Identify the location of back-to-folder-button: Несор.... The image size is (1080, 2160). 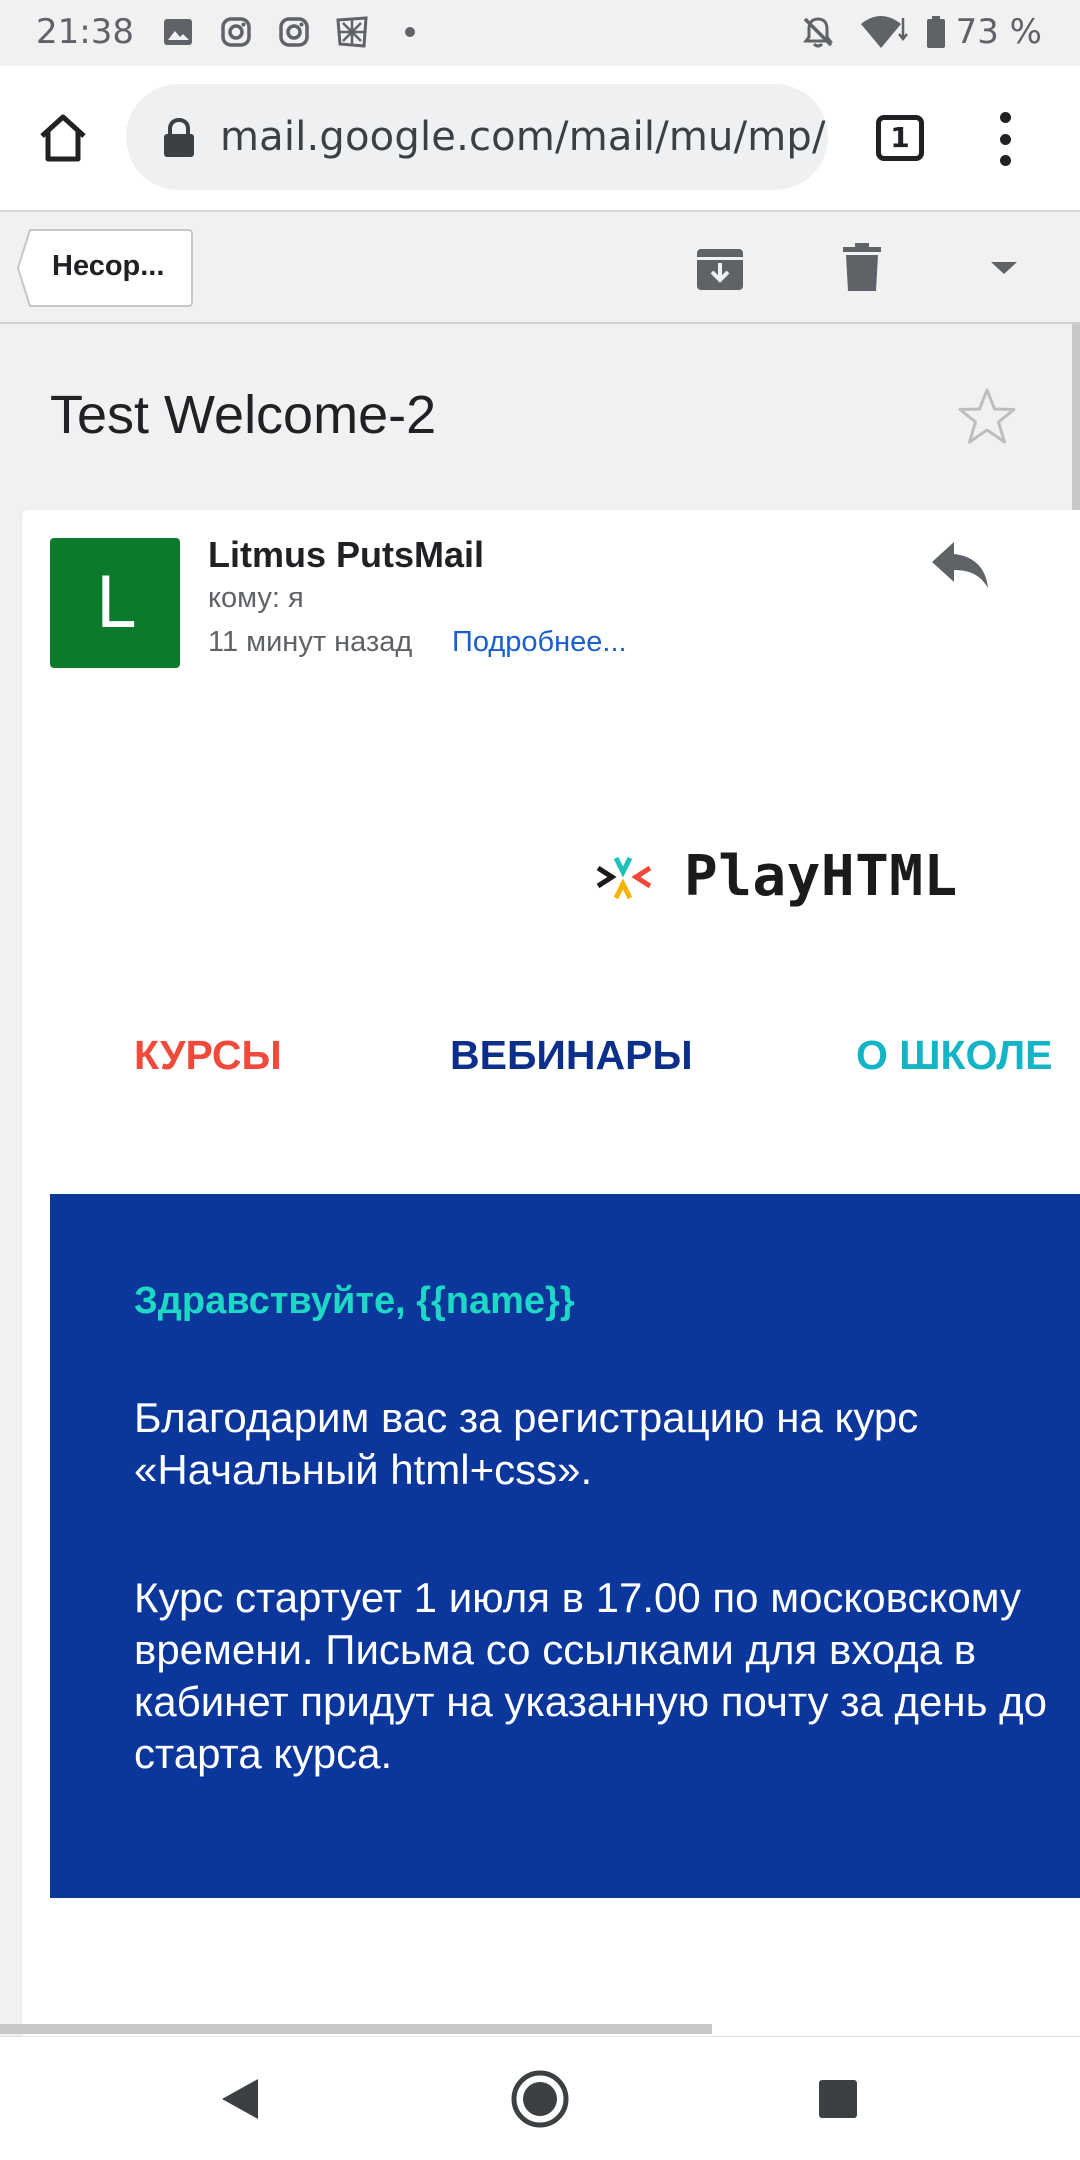
(105, 268).